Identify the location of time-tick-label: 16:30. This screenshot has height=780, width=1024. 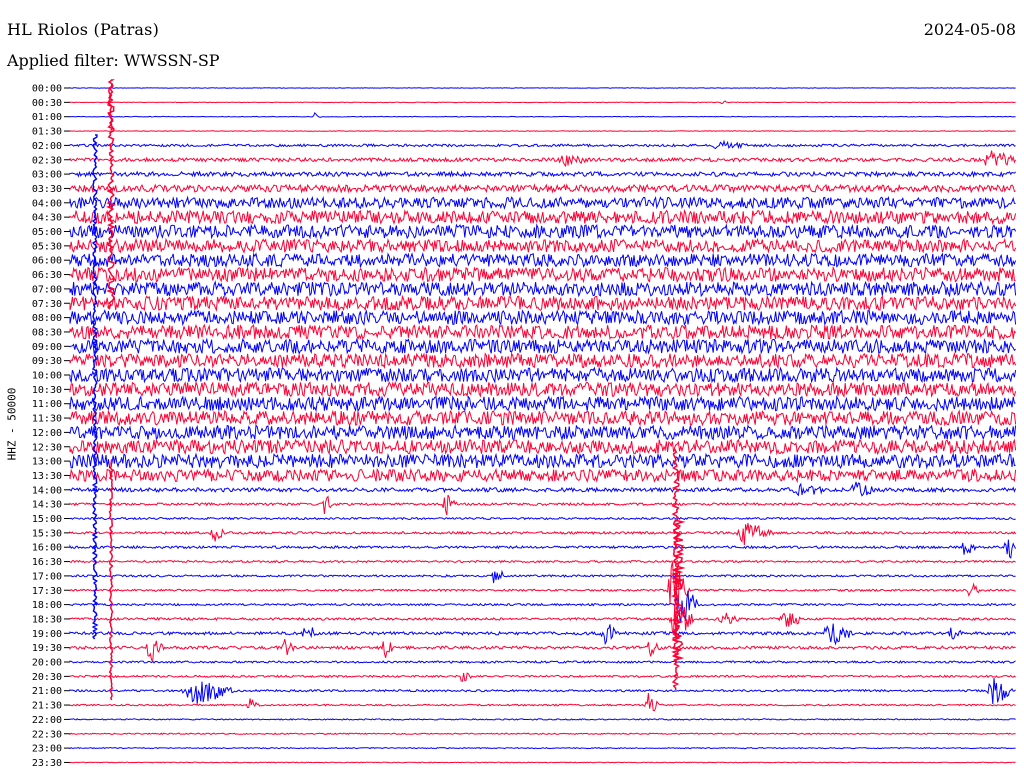
(47, 562).